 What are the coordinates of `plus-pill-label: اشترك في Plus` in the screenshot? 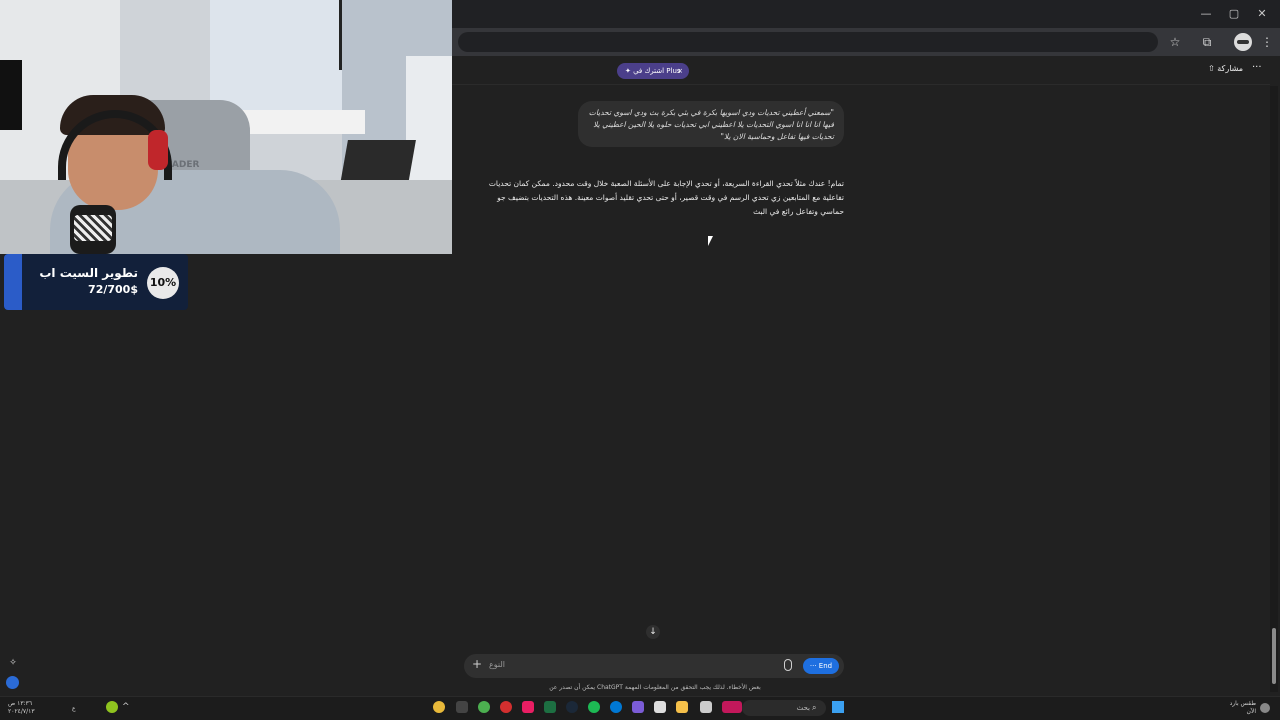 It's located at (657, 71).